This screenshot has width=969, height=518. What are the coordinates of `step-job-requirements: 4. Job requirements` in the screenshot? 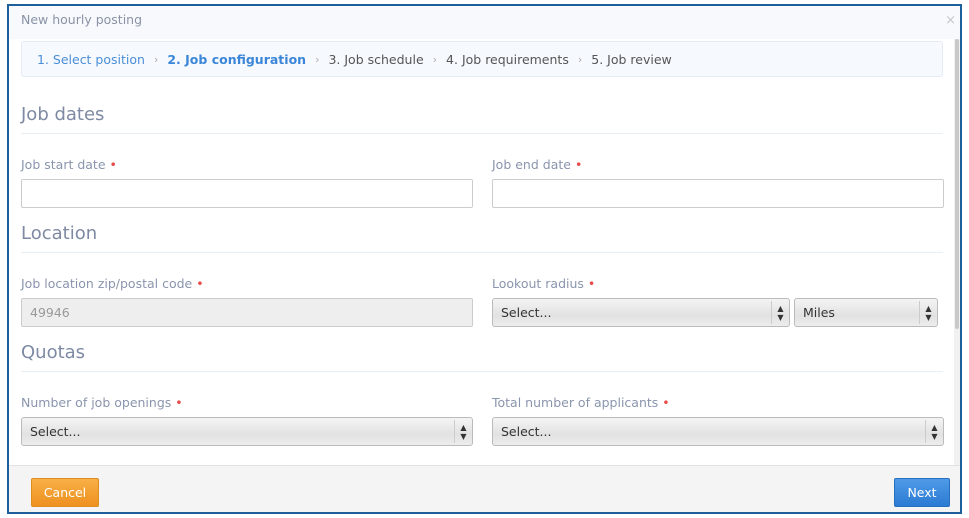 It's located at (507, 59).